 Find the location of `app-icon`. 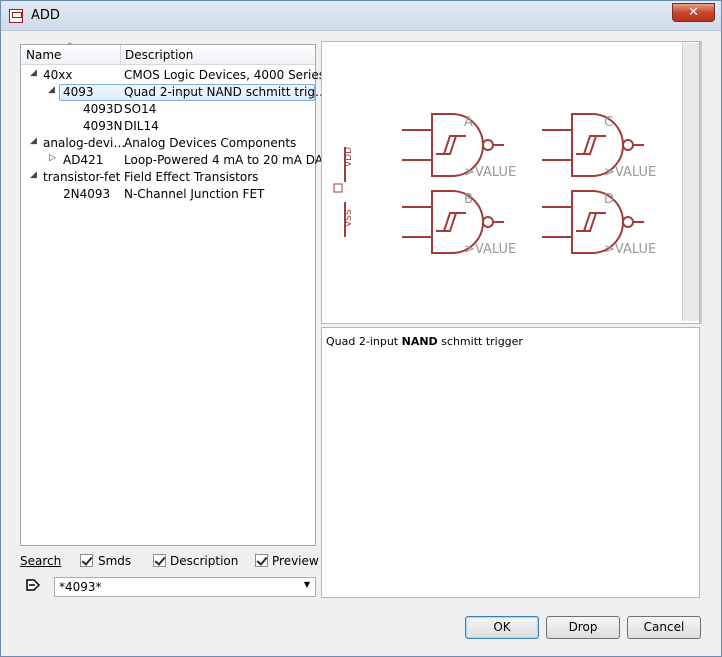

app-icon is located at coordinates (16, 16).